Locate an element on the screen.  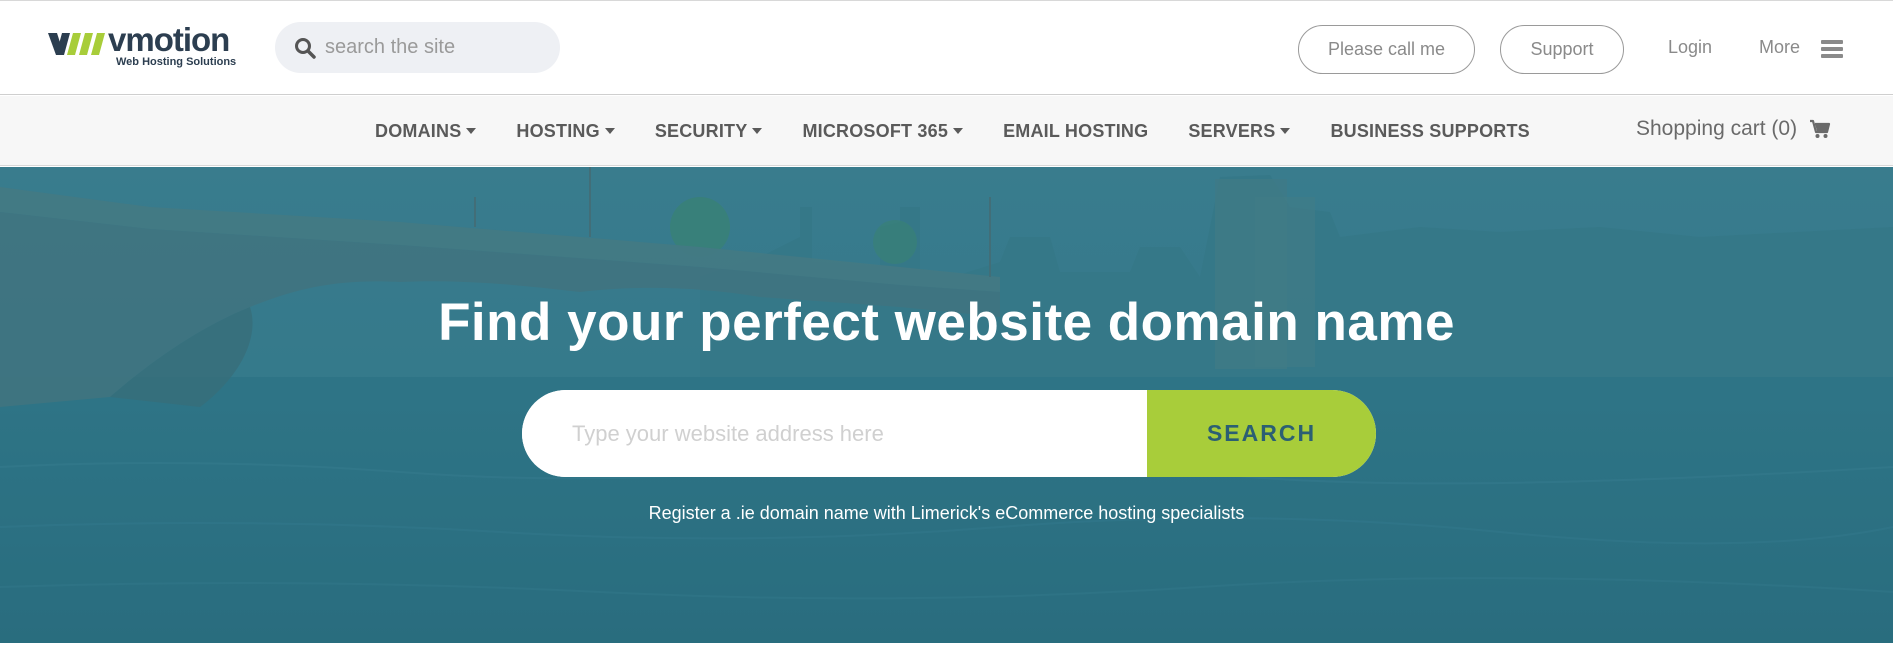
nav-item-hosting: HOSTING is located at coordinates (565, 131).